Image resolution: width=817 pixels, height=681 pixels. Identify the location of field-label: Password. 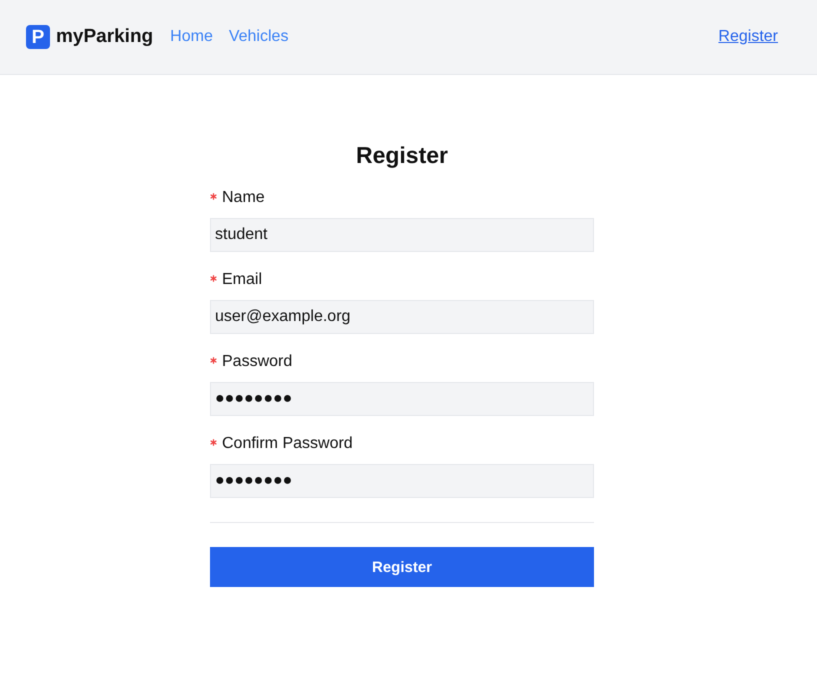
(257, 362).